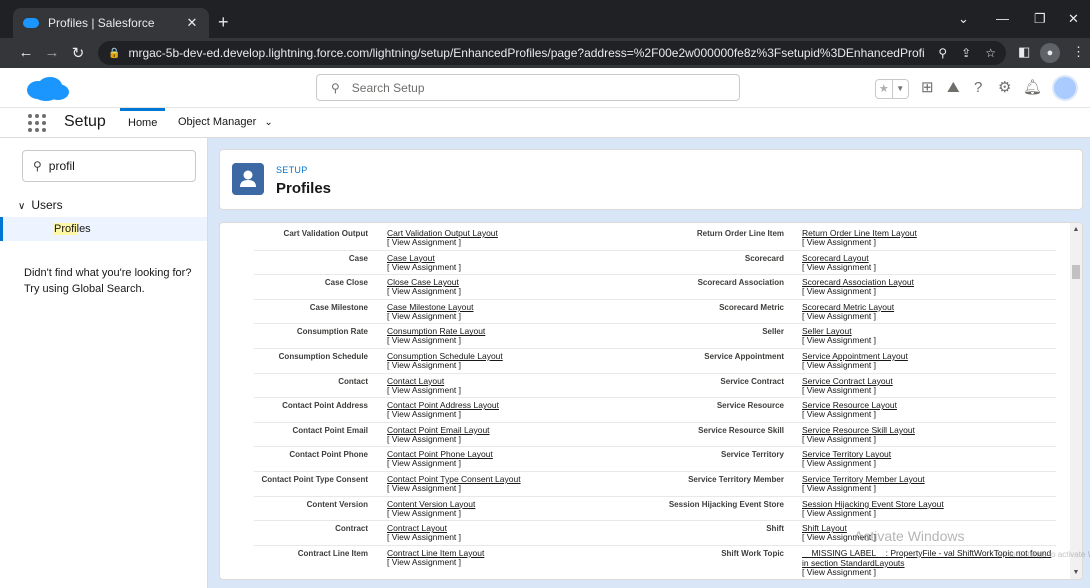 The width and height of the screenshot is (1090, 588). What do you see at coordinates (1076, 229) in the screenshot?
I see `scroll-up-icon: ▲` at bounding box center [1076, 229].